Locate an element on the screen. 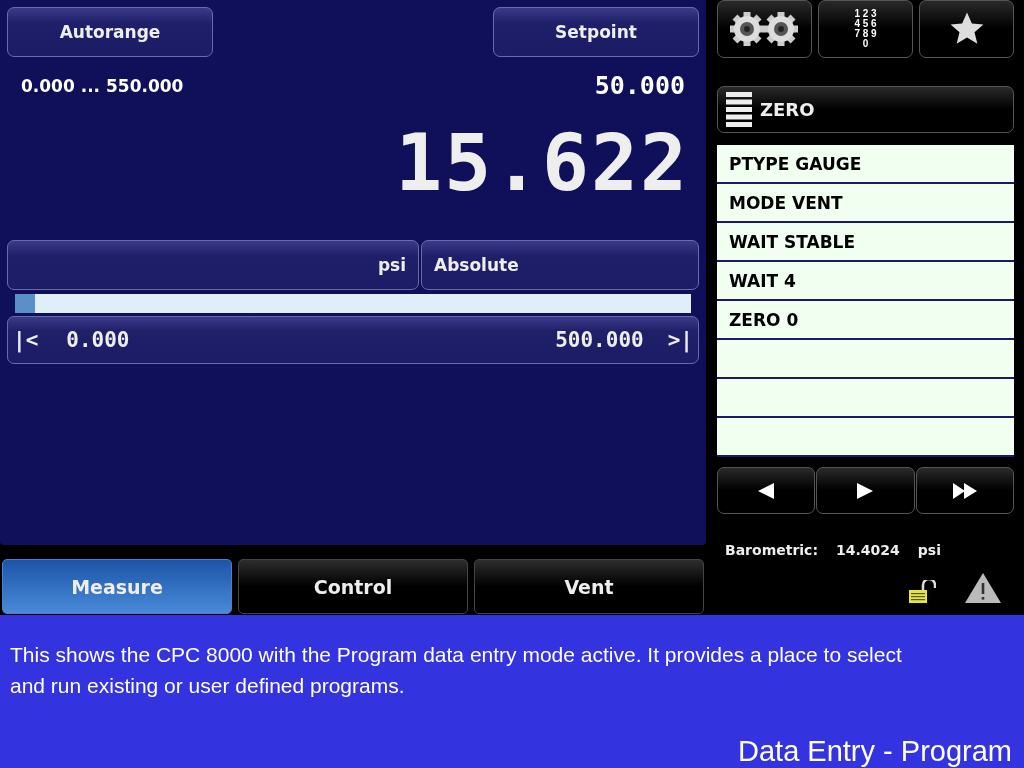  fast-forward-icon is located at coordinates (964, 490).